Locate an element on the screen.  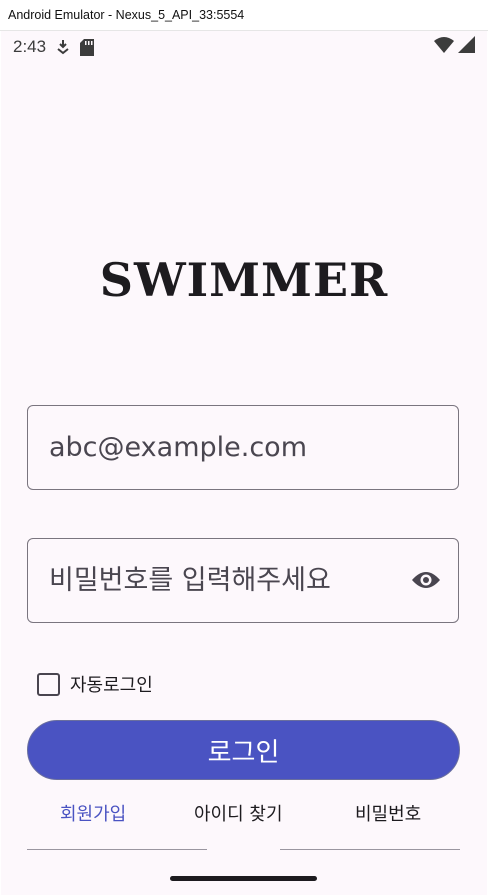
cell-signal-icon is located at coordinates (466, 47).